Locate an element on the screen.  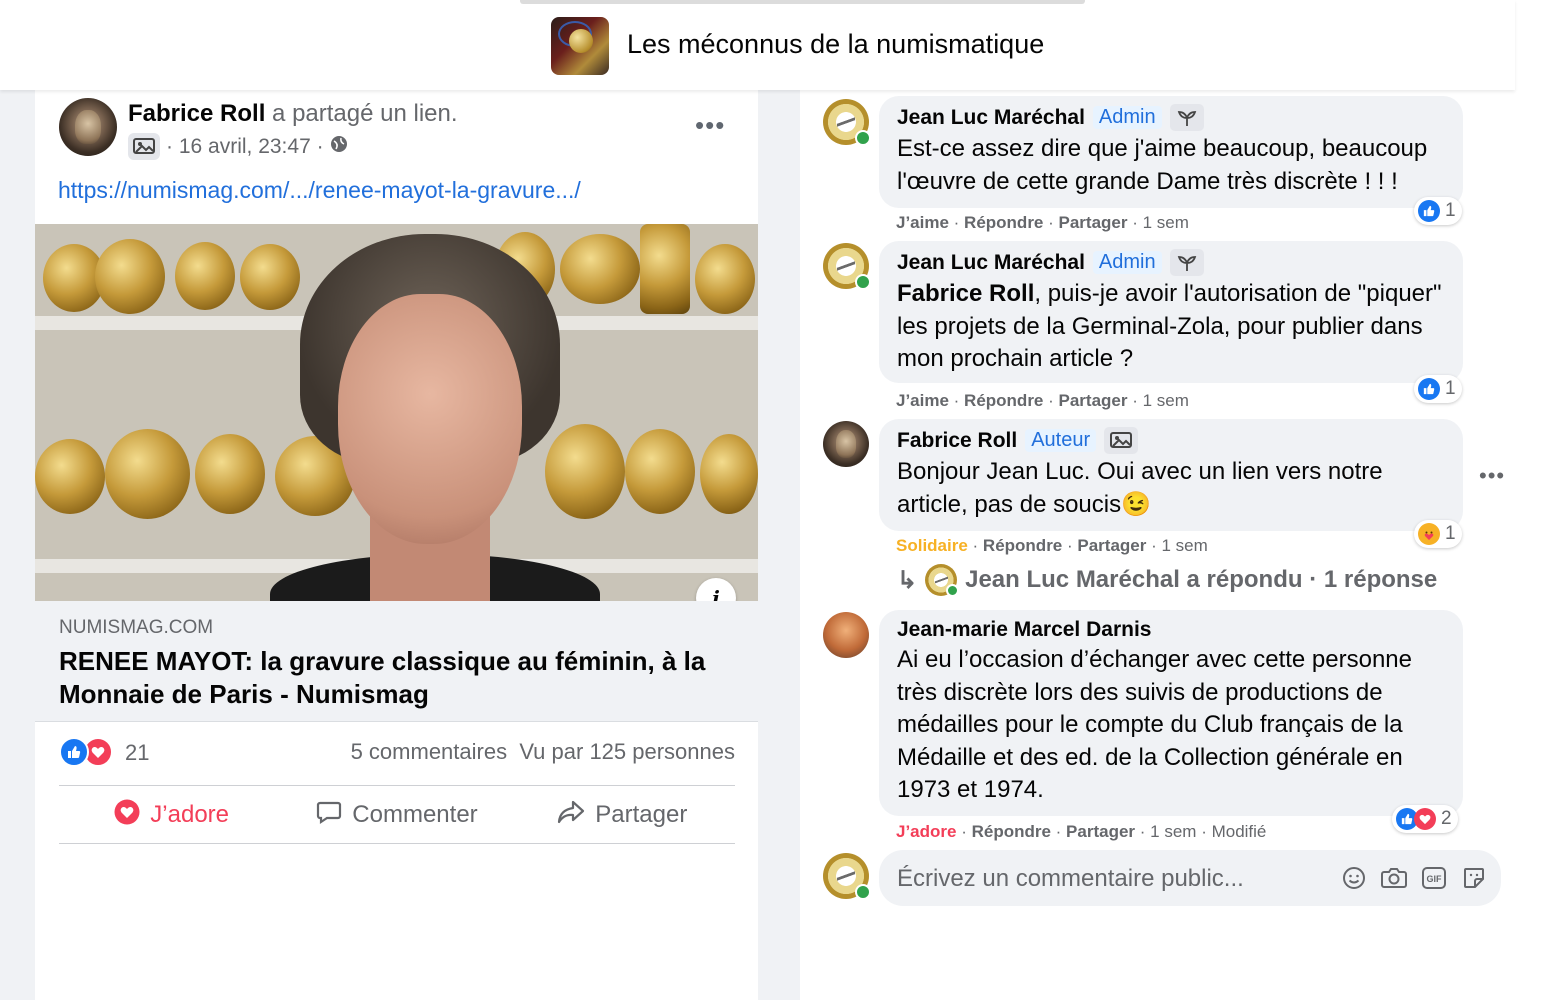
divider is located at coordinates (397, 843).